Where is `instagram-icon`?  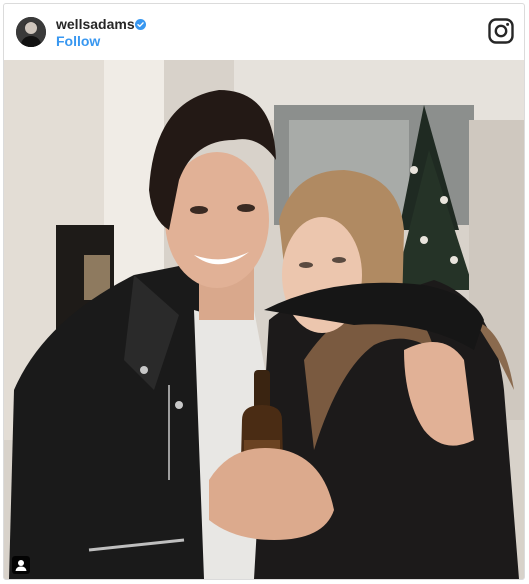
instagram-icon is located at coordinates (501, 31).